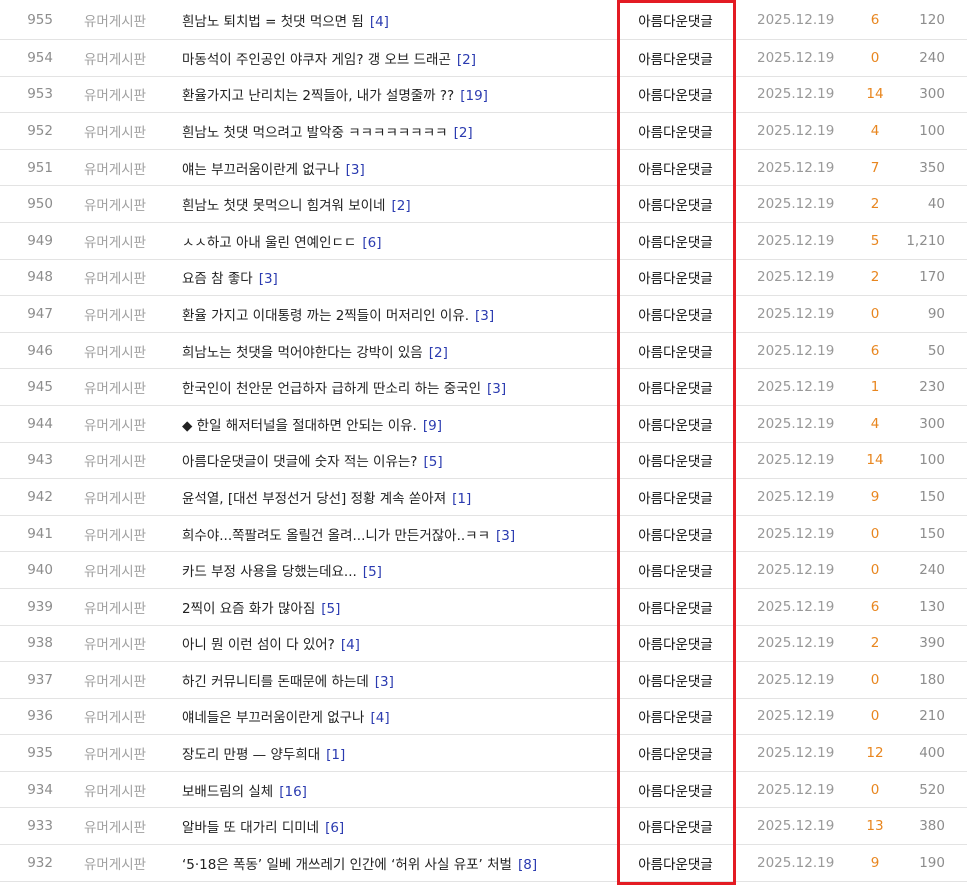 This screenshot has width=967, height=891. What do you see at coordinates (391, 790) in the screenshot?
I see `post-title-cell: 보배드림의 실체 [16]` at bounding box center [391, 790].